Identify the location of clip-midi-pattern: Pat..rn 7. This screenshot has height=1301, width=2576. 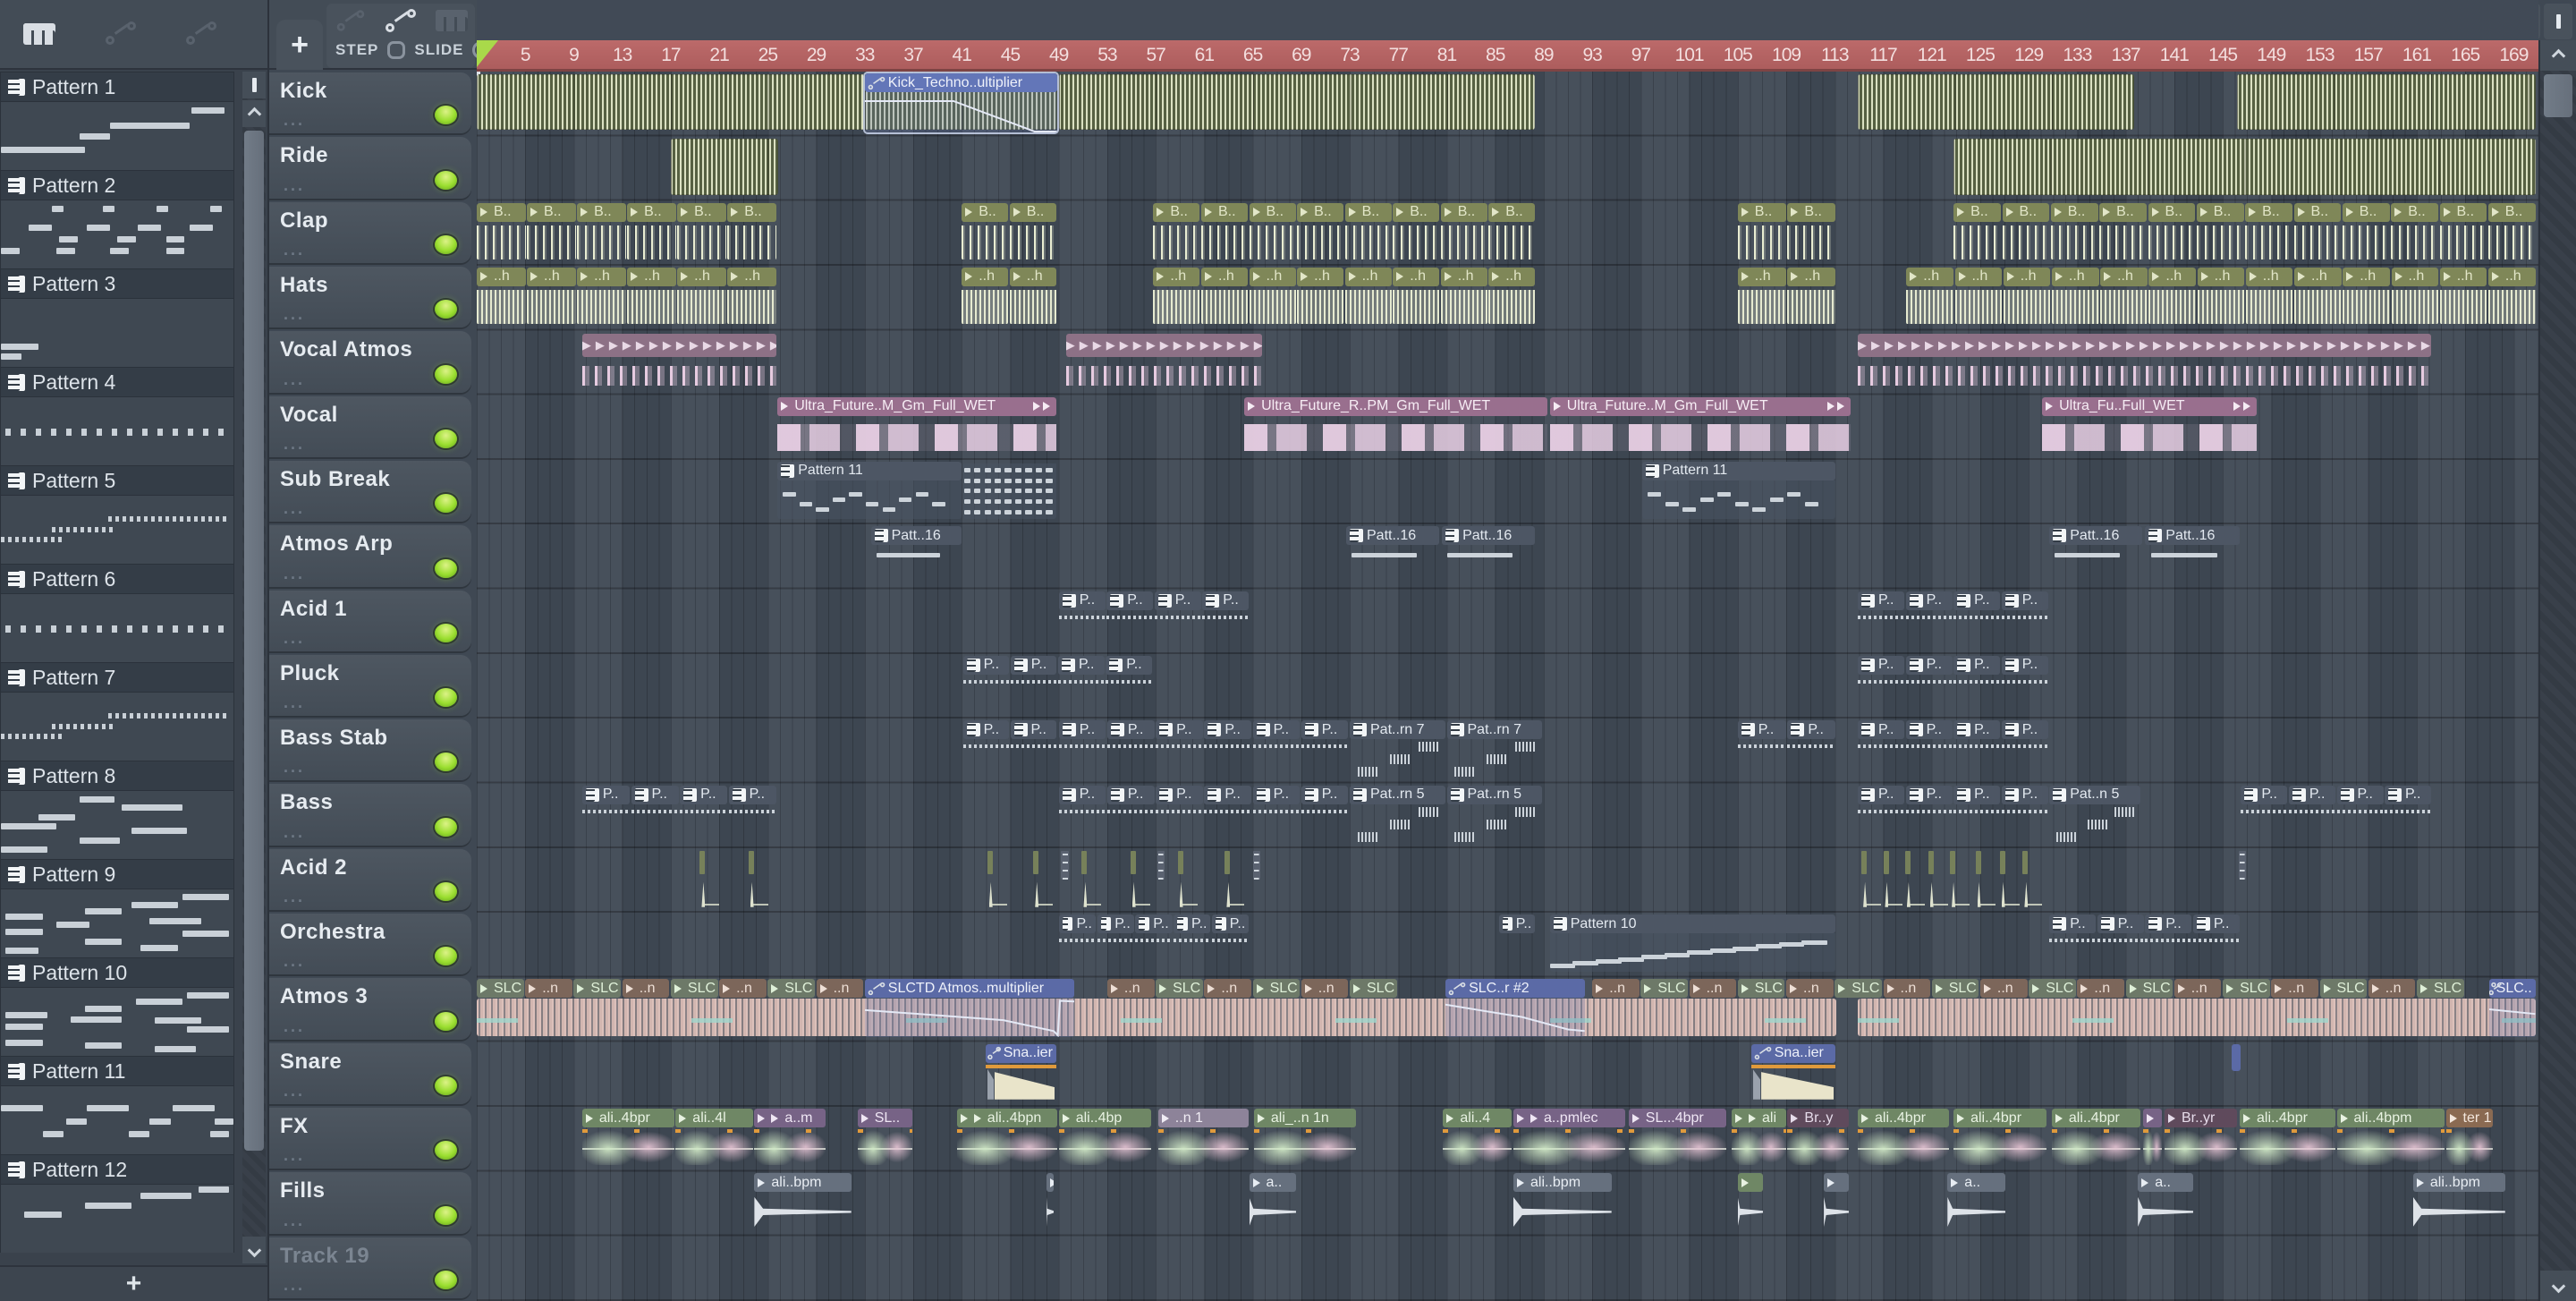
(1494, 749).